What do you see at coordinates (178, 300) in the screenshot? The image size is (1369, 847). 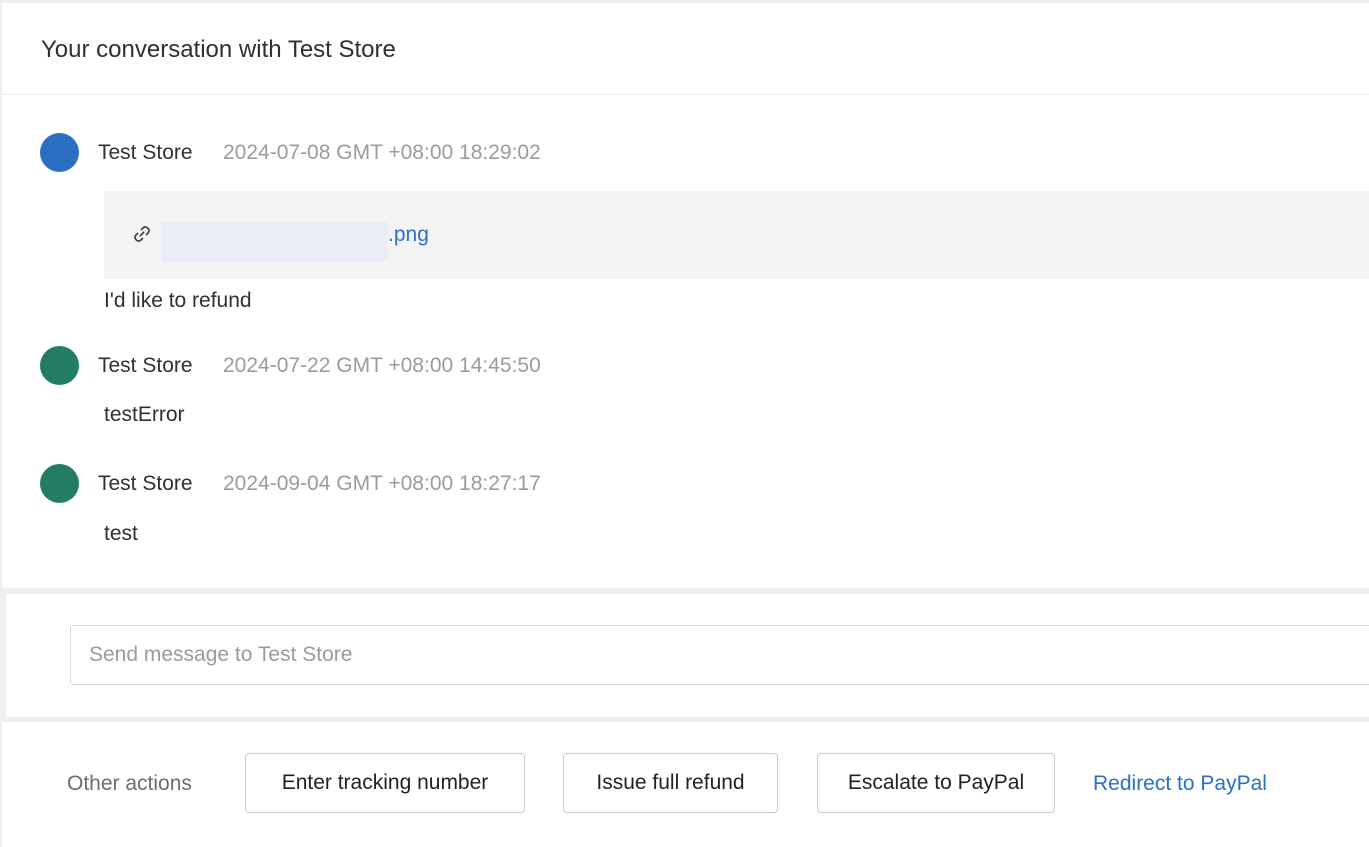 I see `message-text: I'd like to refund` at bounding box center [178, 300].